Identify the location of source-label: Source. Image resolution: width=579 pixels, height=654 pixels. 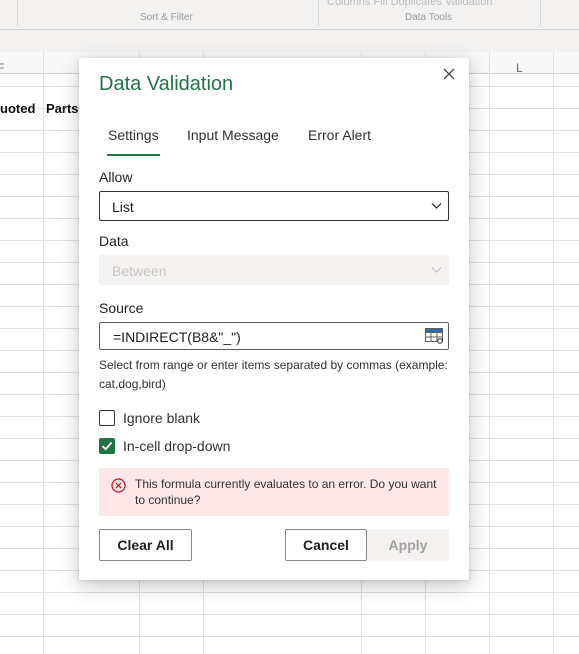
(121, 308).